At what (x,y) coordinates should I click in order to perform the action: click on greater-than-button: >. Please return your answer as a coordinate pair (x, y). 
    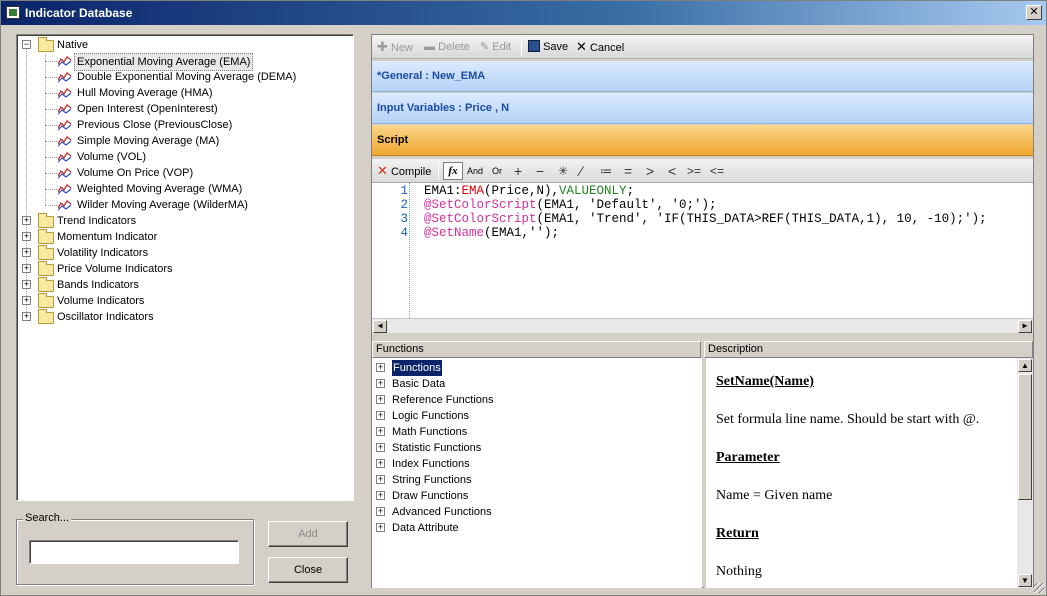
    Looking at the image, I should click on (650, 171).